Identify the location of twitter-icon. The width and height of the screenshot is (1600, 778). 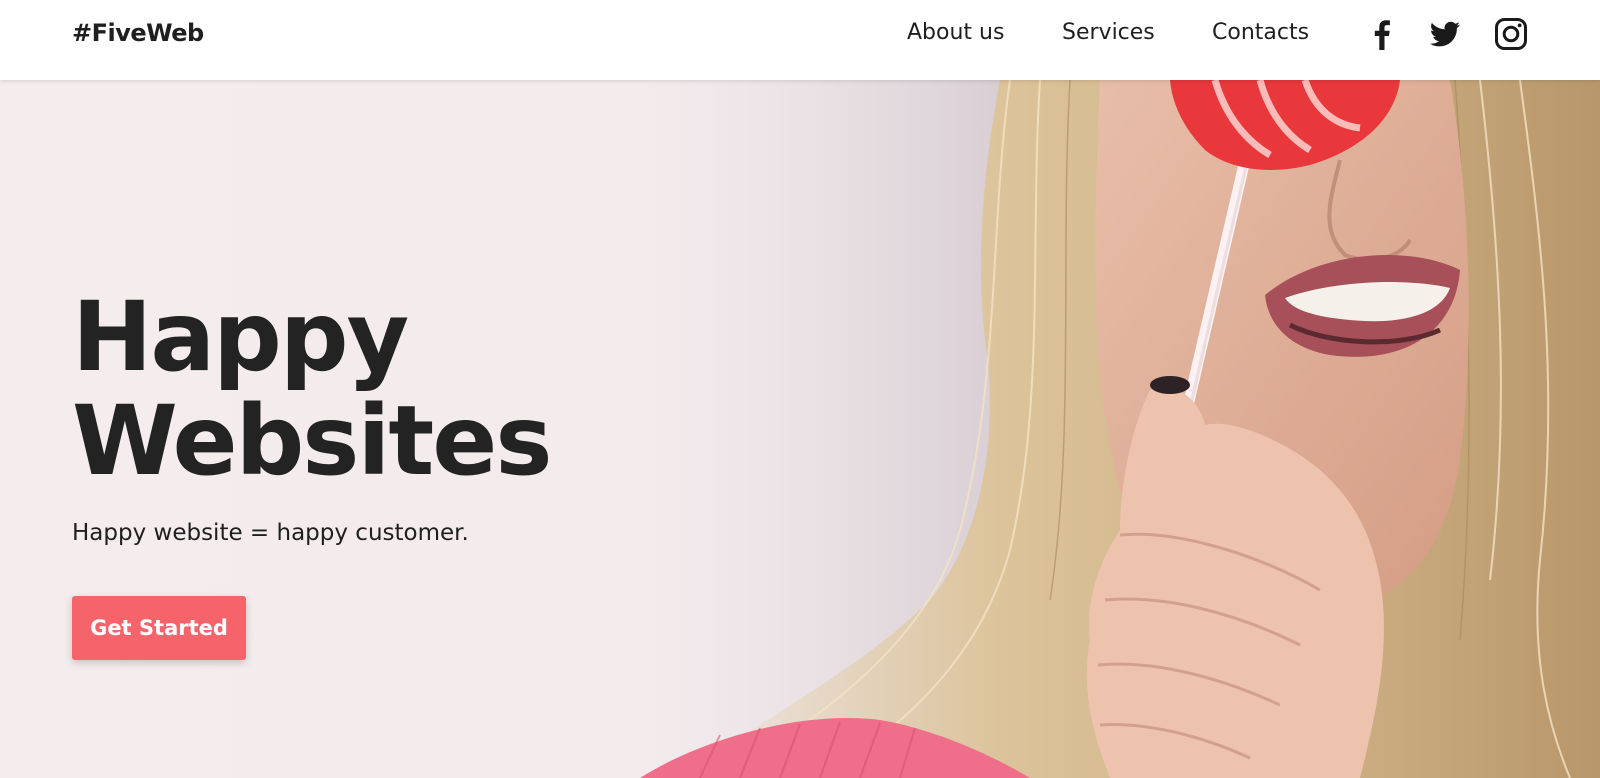
(1445, 34).